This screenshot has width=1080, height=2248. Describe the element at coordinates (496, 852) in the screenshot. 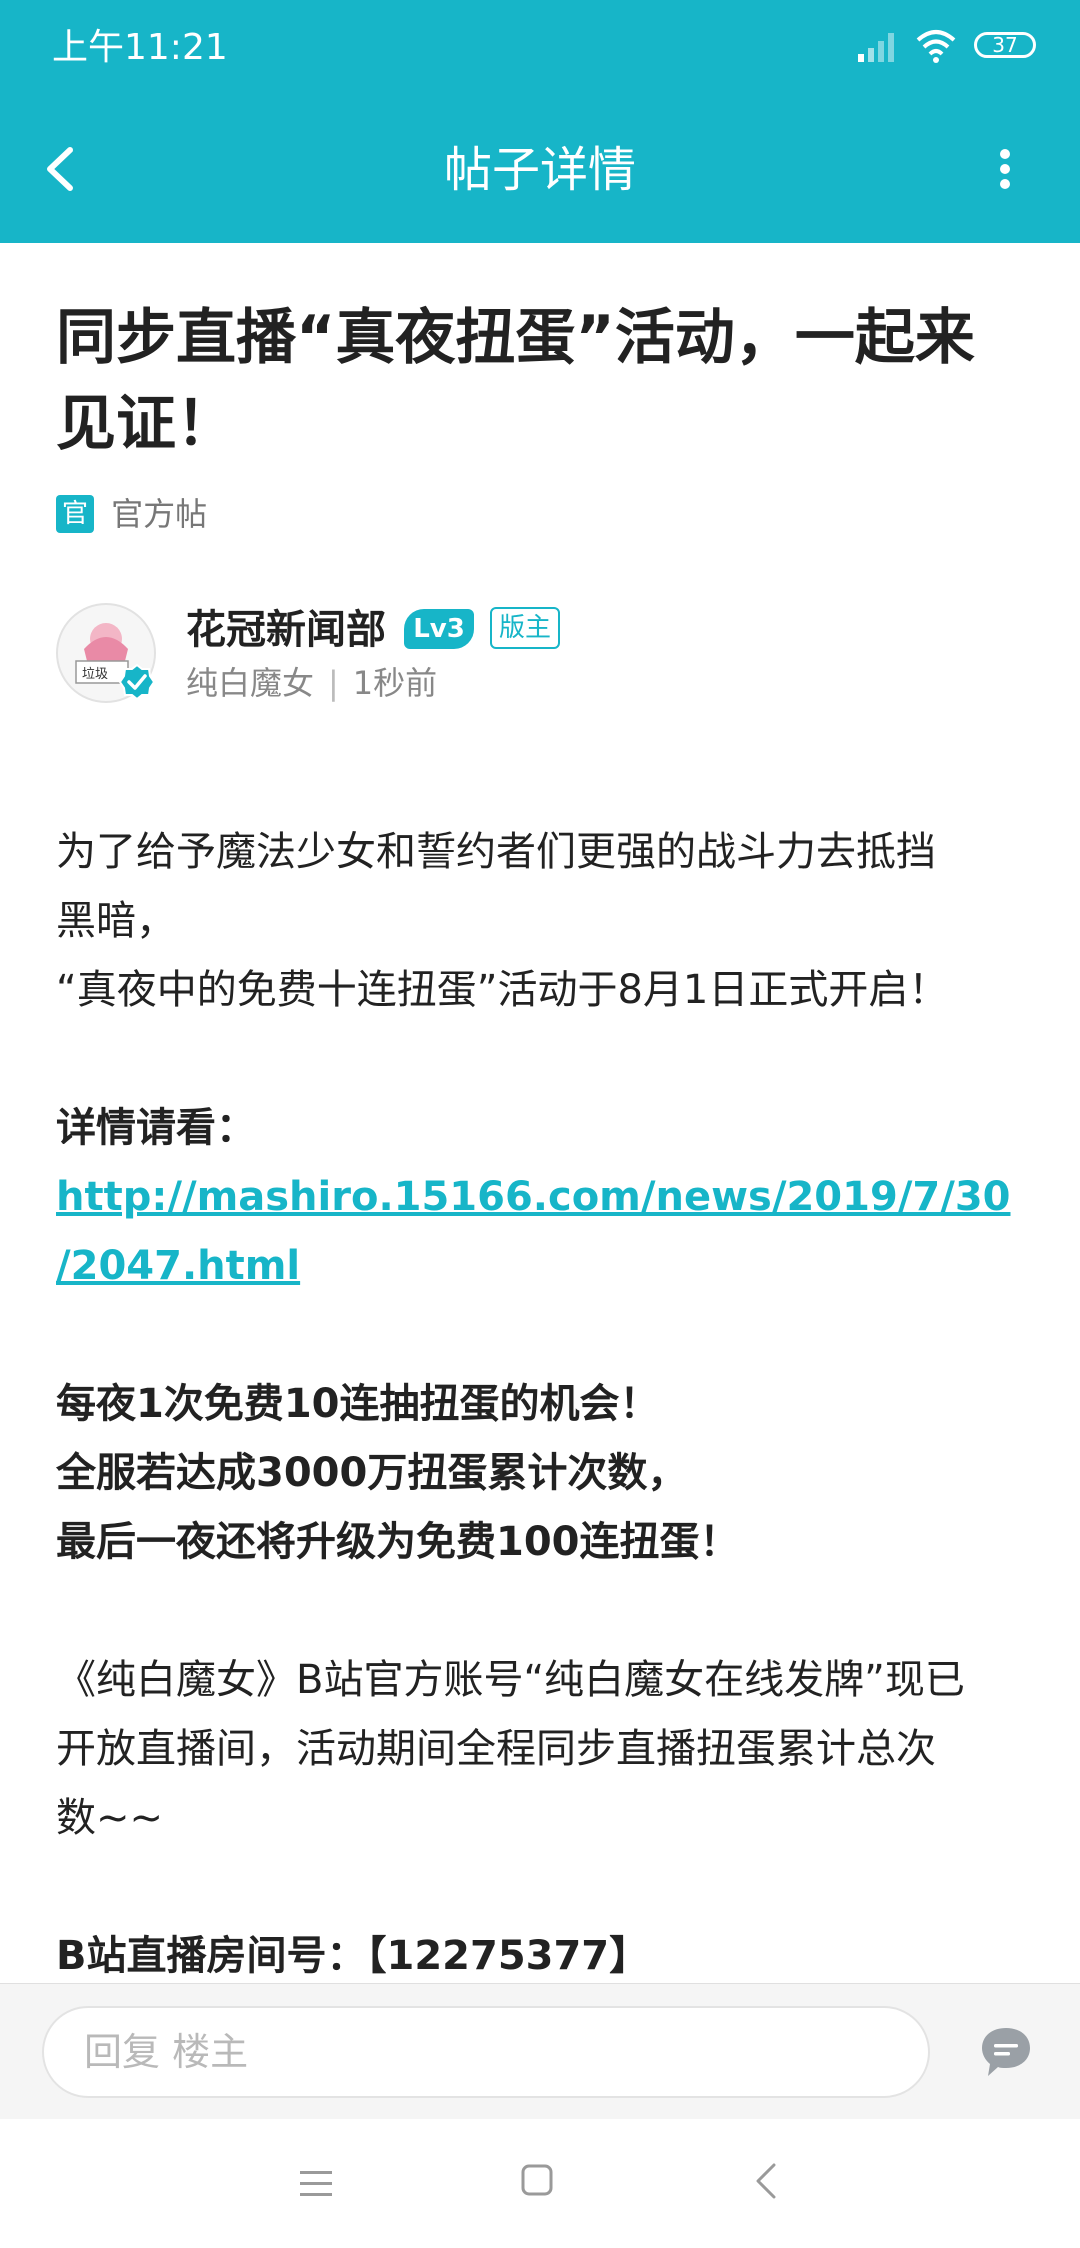

I see `post-body-line: 为了给予魔法少女和誓约者们更强的战斗力去抵挡` at that location.